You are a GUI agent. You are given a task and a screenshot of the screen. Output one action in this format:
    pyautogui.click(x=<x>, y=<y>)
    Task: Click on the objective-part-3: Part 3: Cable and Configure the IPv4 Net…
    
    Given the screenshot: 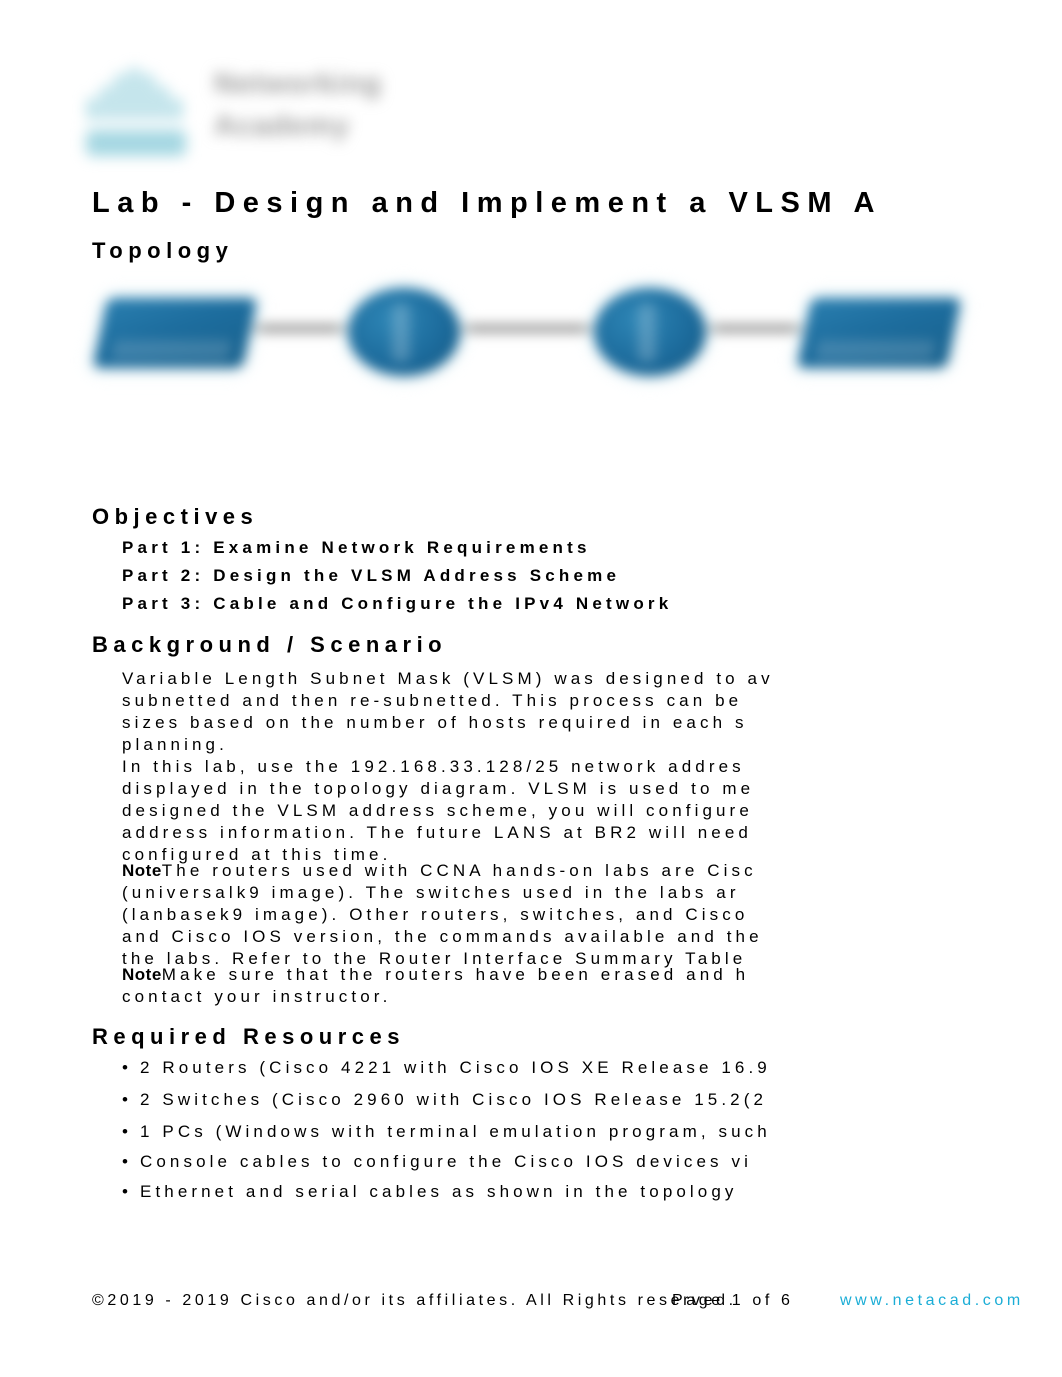 What is the action you would take?
    pyautogui.click(x=397, y=603)
    